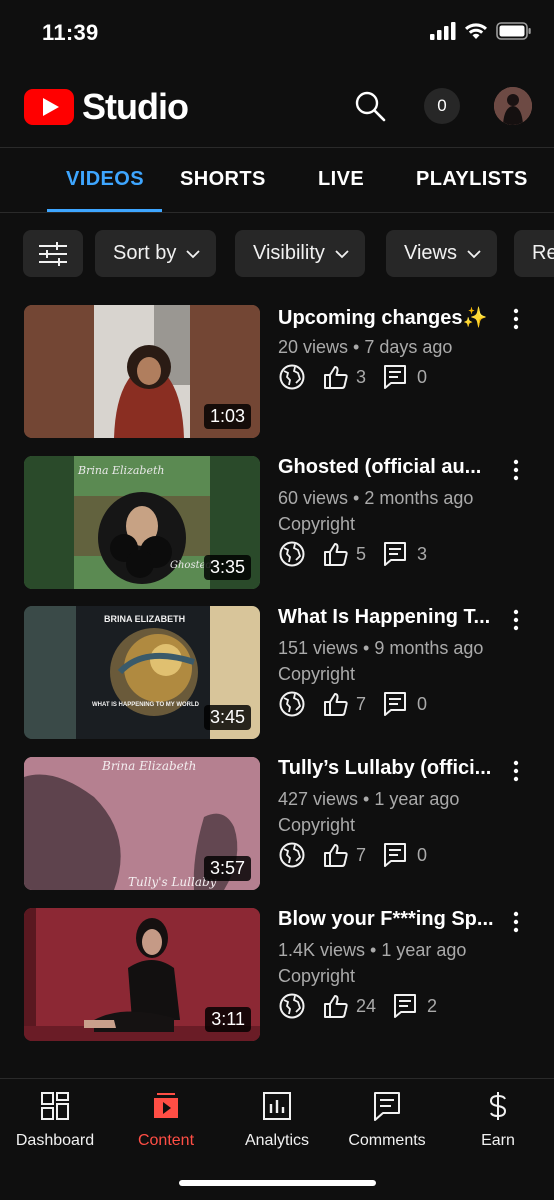  What do you see at coordinates (227, 868) in the screenshot?
I see `video-duration: 3:57` at bounding box center [227, 868].